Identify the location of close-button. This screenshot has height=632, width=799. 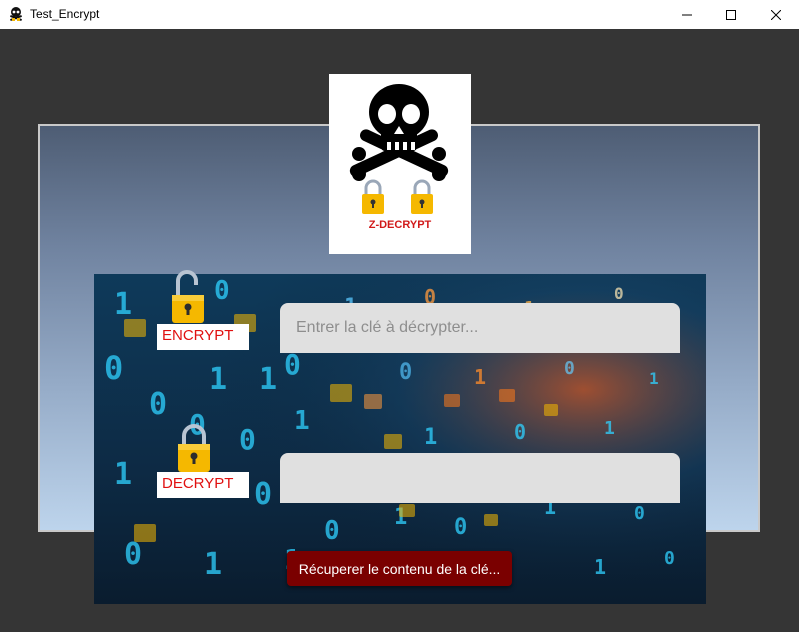
(776, 14).